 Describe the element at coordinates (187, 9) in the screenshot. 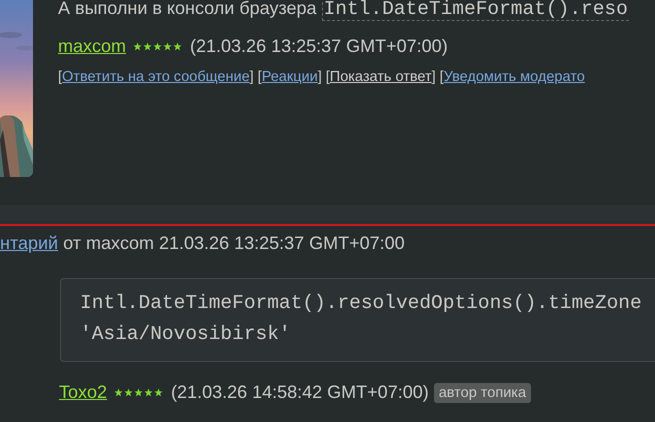

I see `message-text: А выполни в консоли браузера` at that location.